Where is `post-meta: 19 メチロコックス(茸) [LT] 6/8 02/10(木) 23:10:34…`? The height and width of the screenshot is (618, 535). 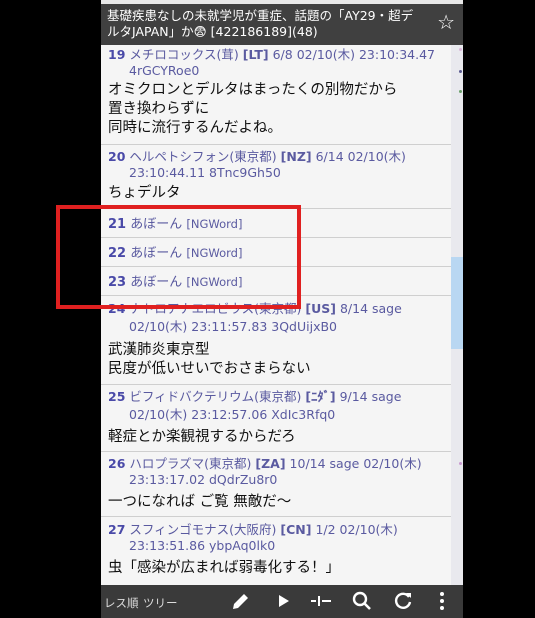 post-meta: 19 メチロコックス(茸) [LT] 6/8 02/10(木) 23:10:34… is located at coordinates (271, 55).